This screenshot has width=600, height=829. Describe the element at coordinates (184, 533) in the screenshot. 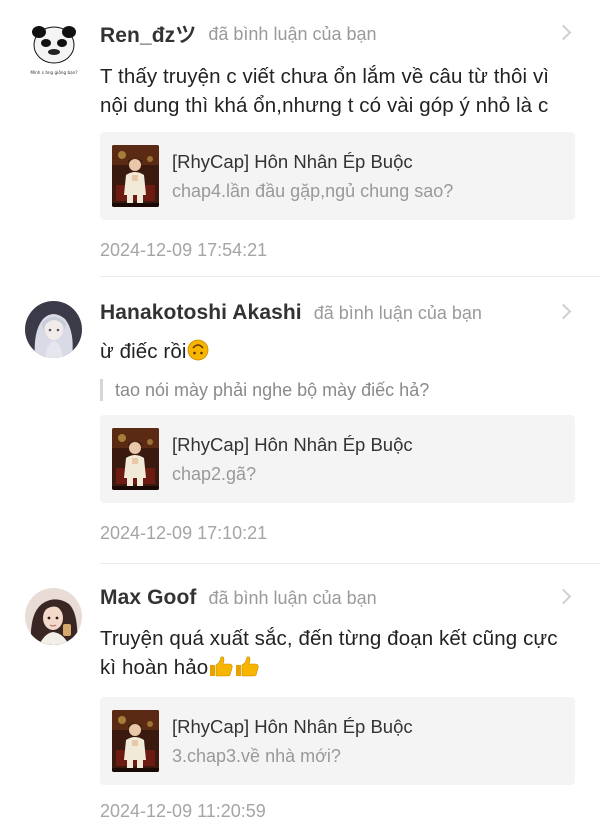

I see `timestamp: 2024-12-09 17:10:21` at that location.